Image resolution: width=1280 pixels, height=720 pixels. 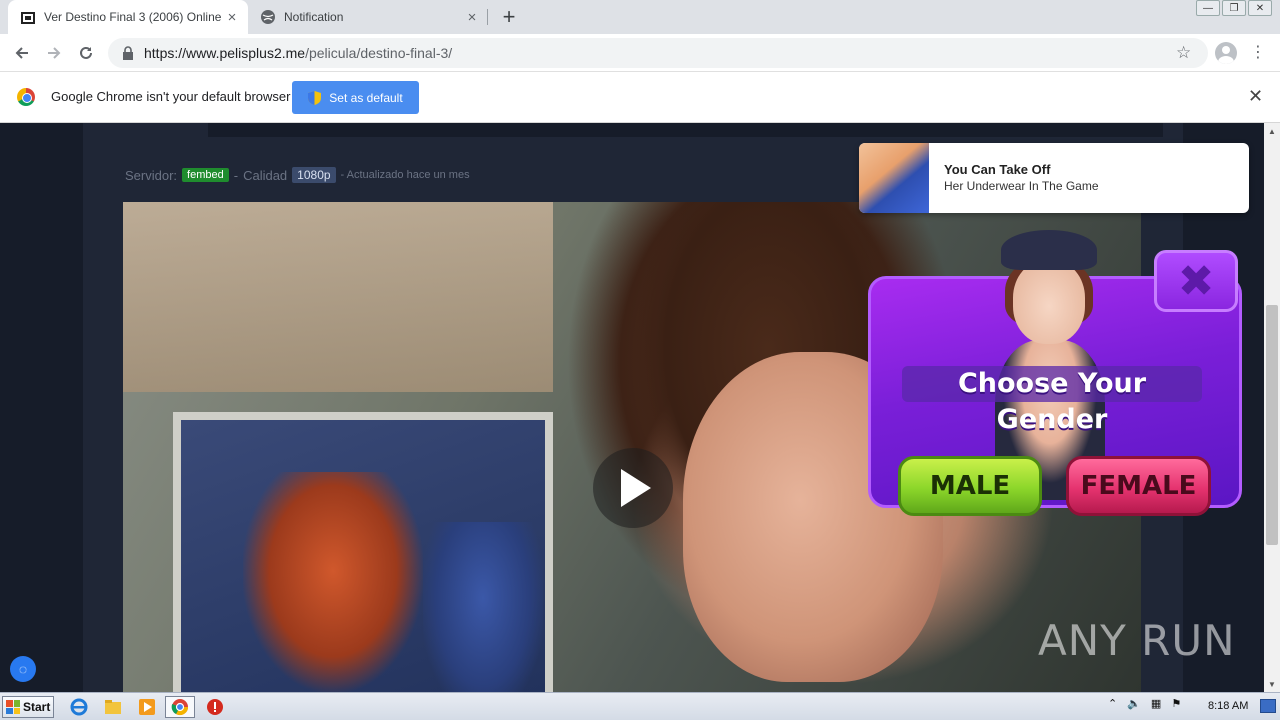 What do you see at coordinates (314, 175) in the screenshot?
I see `quality-badge: 1080p` at bounding box center [314, 175].